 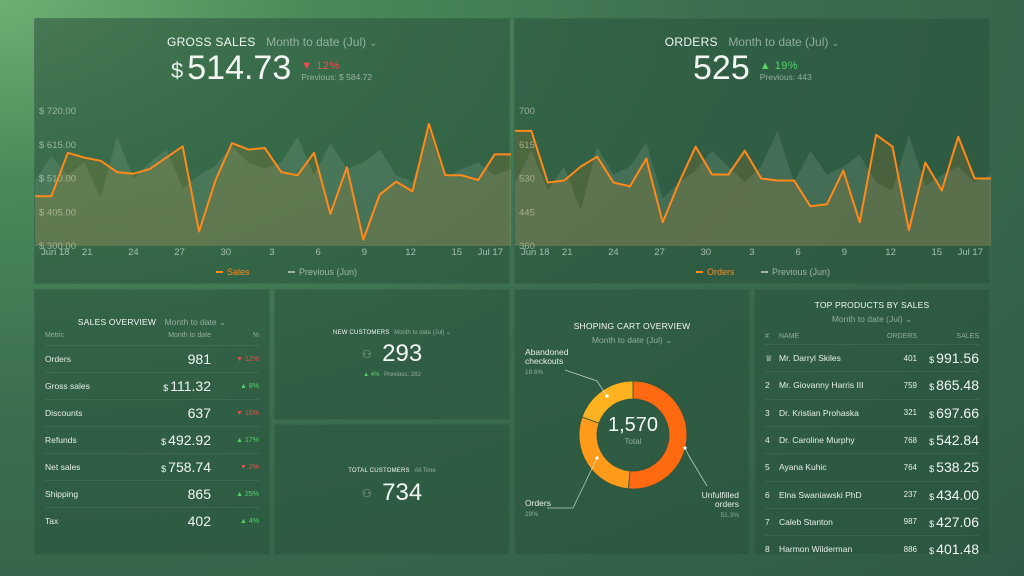 I want to click on y-tick-label: $ 720.00, so click(x=57, y=111).